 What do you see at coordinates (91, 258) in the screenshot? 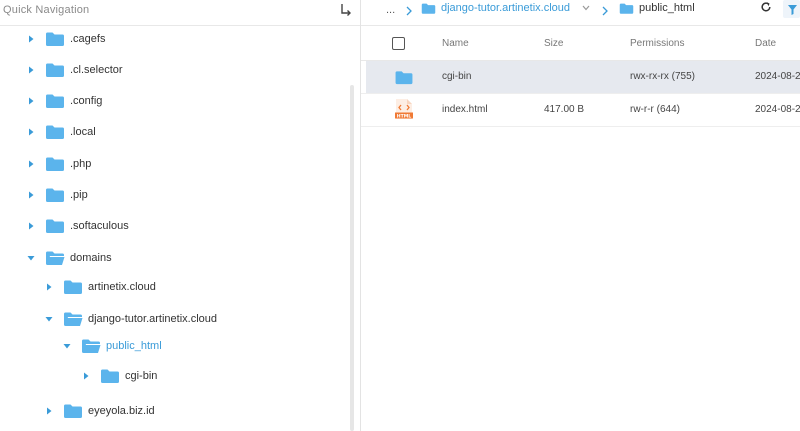
I see `tree-item-label: domains` at bounding box center [91, 258].